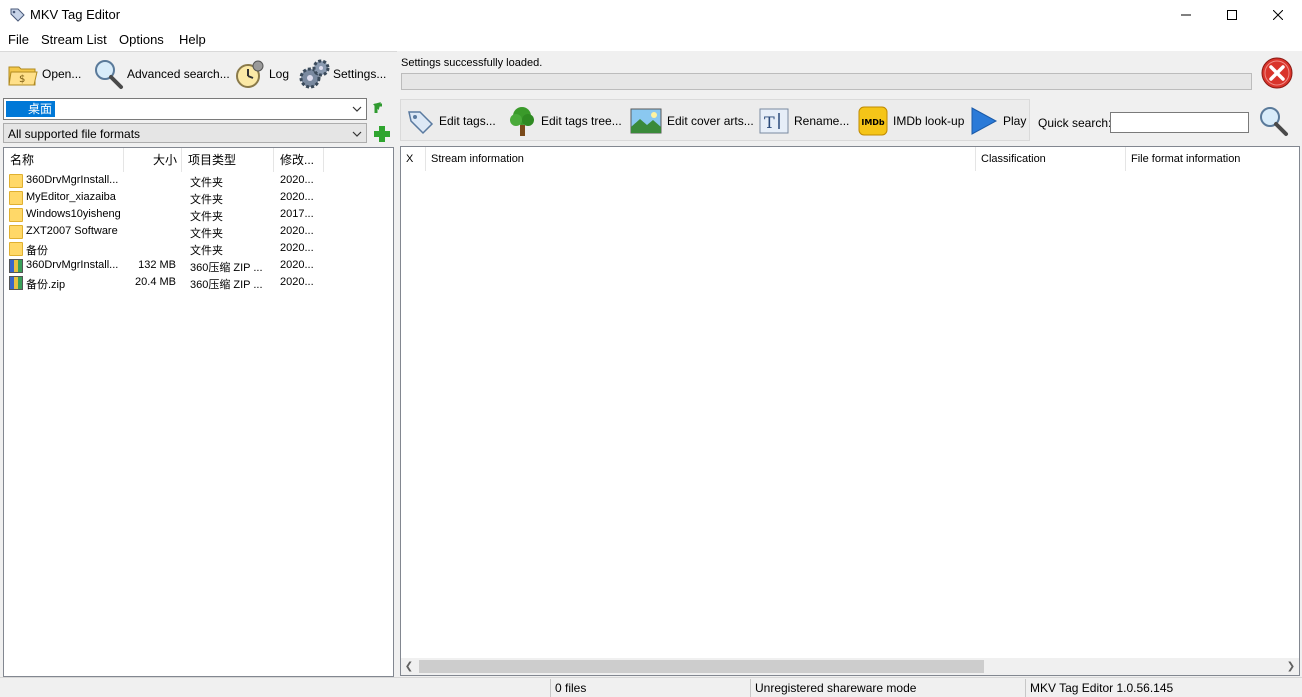 This screenshot has height=697, width=1302. Describe the element at coordinates (984, 121) in the screenshot. I see `play-icon` at that location.